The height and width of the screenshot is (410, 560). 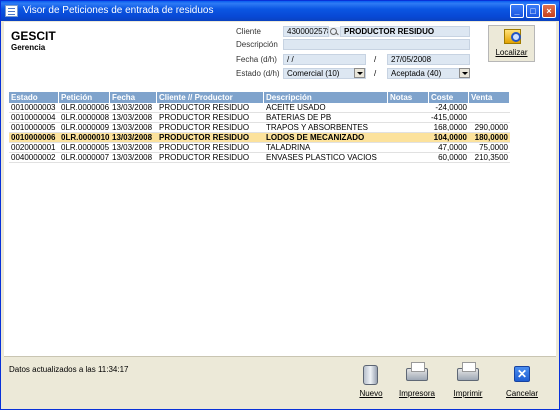 What do you see at coordinates (428, 59) in the screenshot?
I see `fecha-hasta-field: 27/05/2008` at bounding box center [428, 59].